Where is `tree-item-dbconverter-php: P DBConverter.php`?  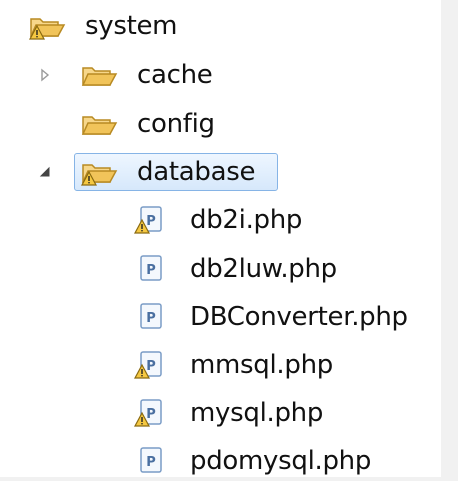
tree-item-dbconverter-php: P DBConverter.php is located at coordinates (220, 317).